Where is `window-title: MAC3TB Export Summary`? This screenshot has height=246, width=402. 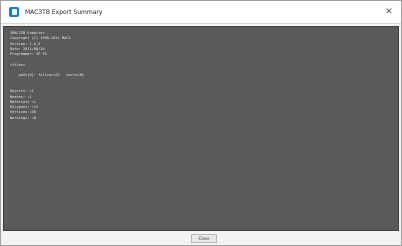
window-title: MAC3TB Export Summary is located at coordinates (64, 12).